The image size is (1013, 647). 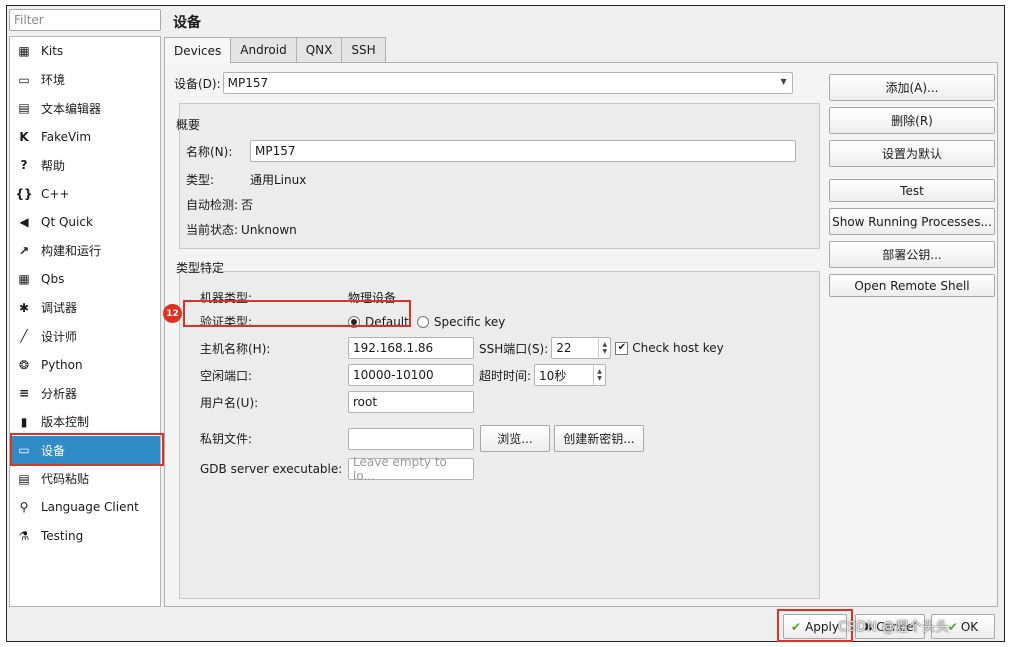 I want to click on free-ports-row: 空闲端口: 10000-10100 超时时间: 10秒 ▲ ▼, so click(x=403, y=375).